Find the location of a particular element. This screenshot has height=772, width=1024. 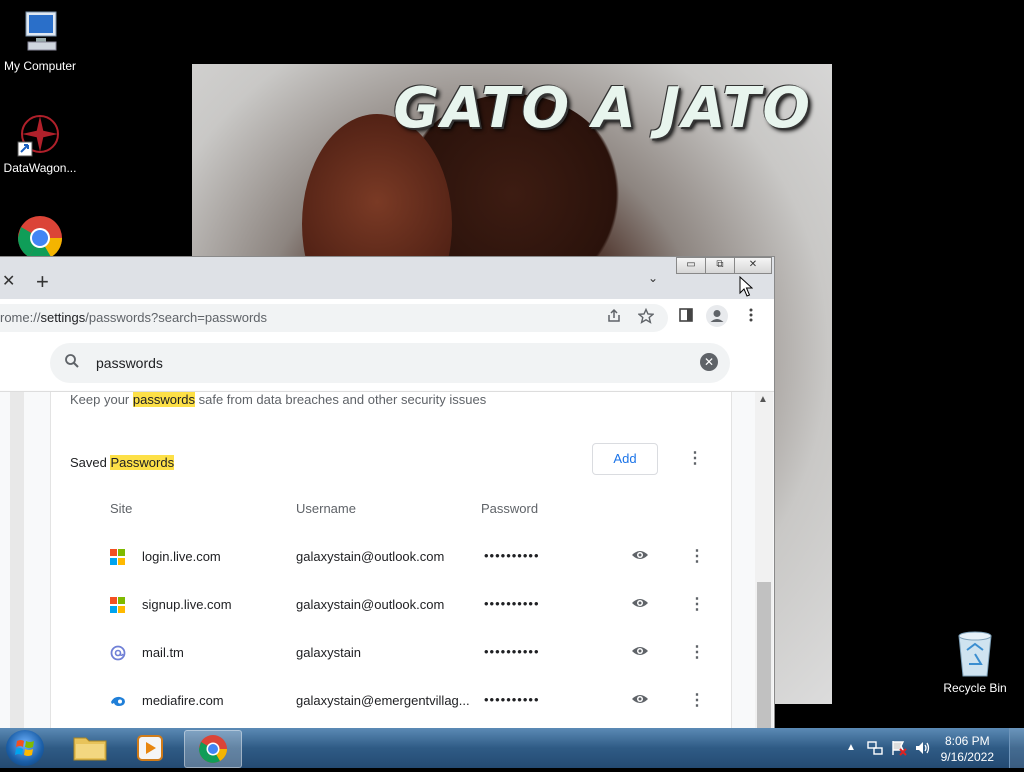

taskbar-explorer-button is located at coordinates (90, 748).